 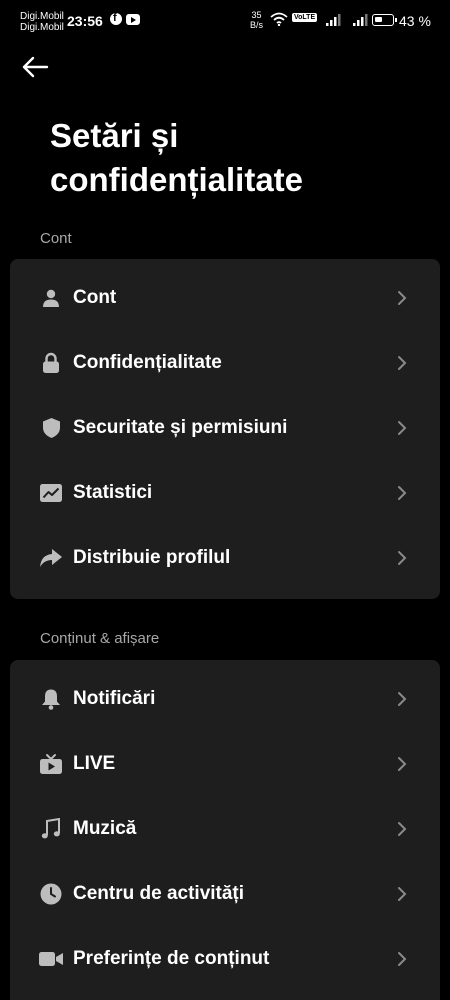 I want to click on section-title-continut-afisare: Conținut & afișare, so click(x=100, y=638).